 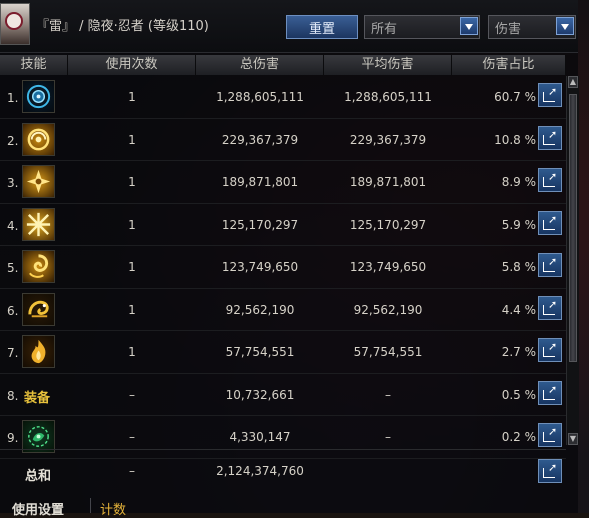 I want to click on table-row: 3. 1 189,871,801 189,871,801 8.9 %, so click(x=283, y=182).